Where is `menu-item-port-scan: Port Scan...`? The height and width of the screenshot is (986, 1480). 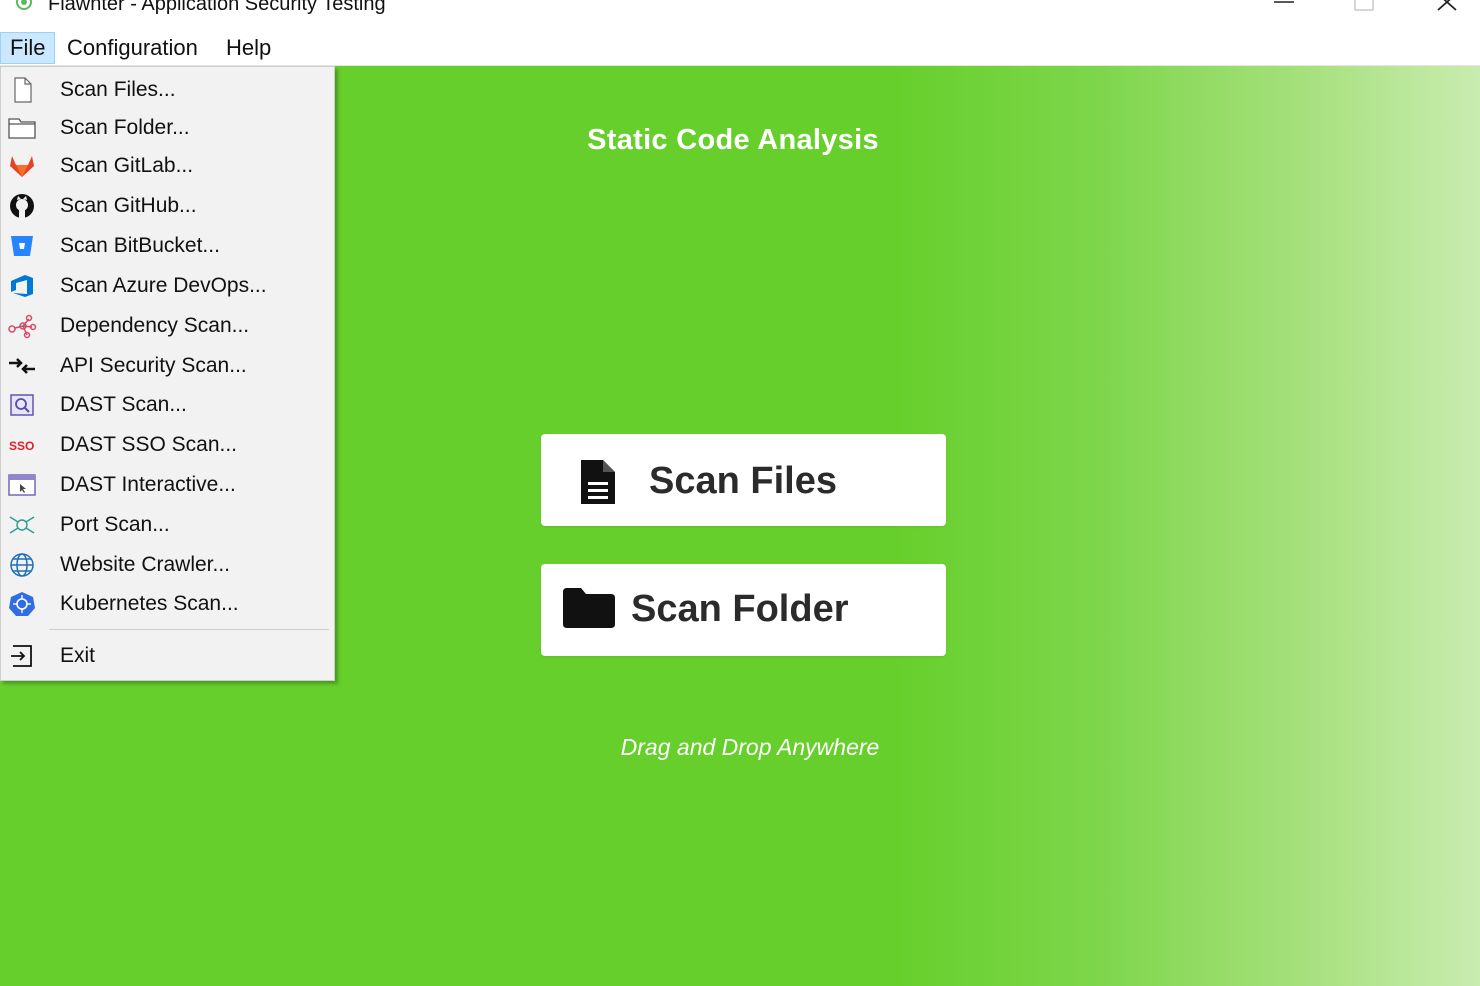 menu-item-port-scan: Port Scan... is located at coordinates (167, 525).